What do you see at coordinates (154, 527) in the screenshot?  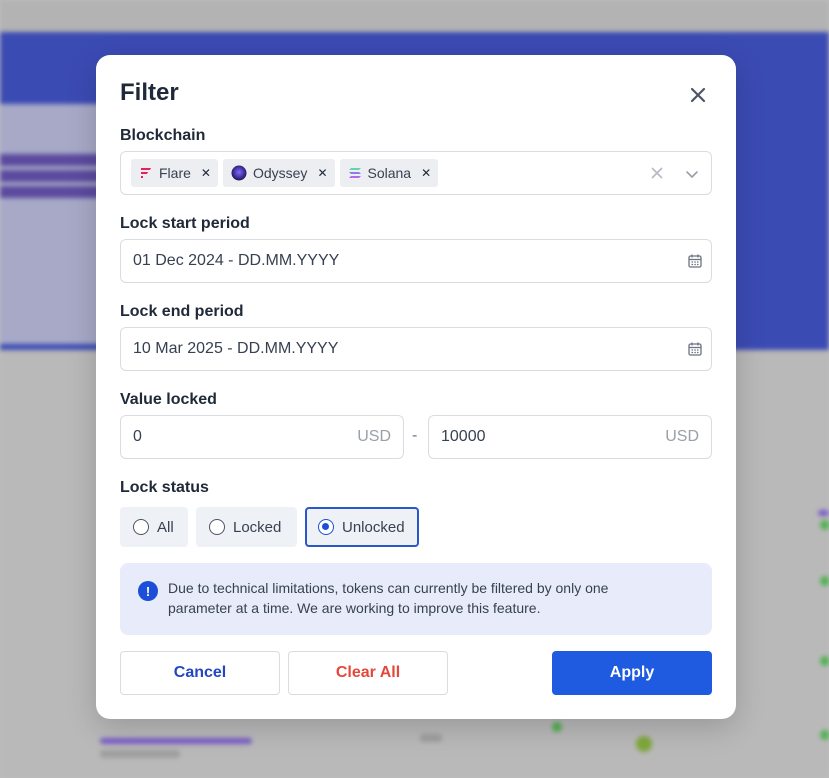 I see `status-option-all: All` at bounding box center [154, 527].